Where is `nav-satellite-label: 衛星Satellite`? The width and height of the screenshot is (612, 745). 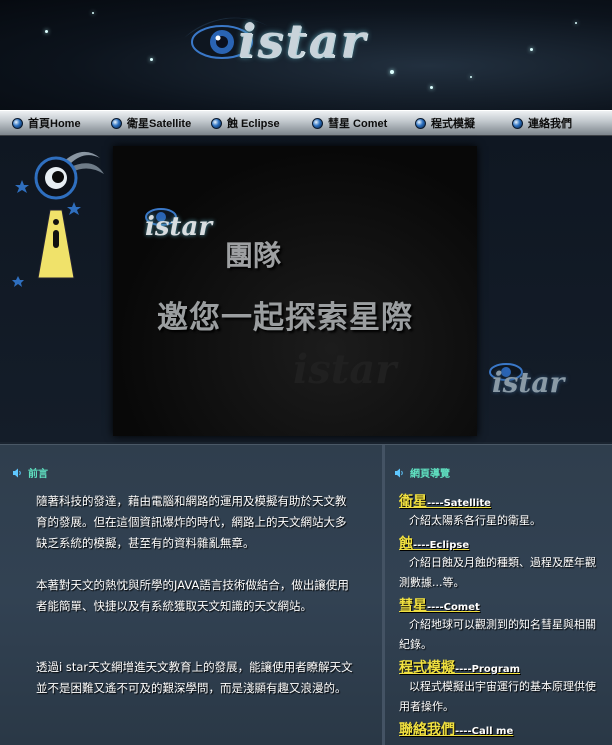 nav-satellite-label: 衛星Satellite is located at coordinates (159, 124).